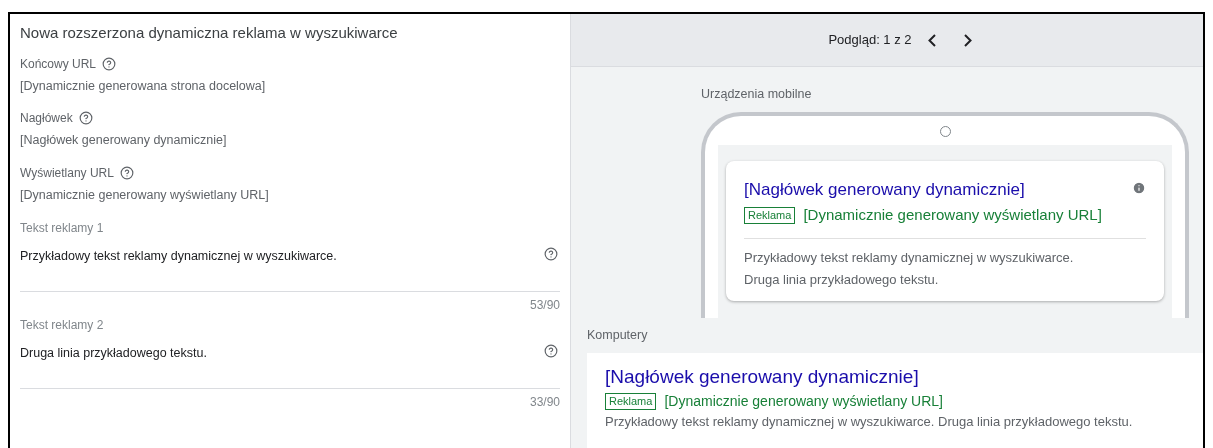  What do you see at coordinates (544, 305) in the screenshot?
I see `character-counter: 53/90` at bounding box center [544, 305].